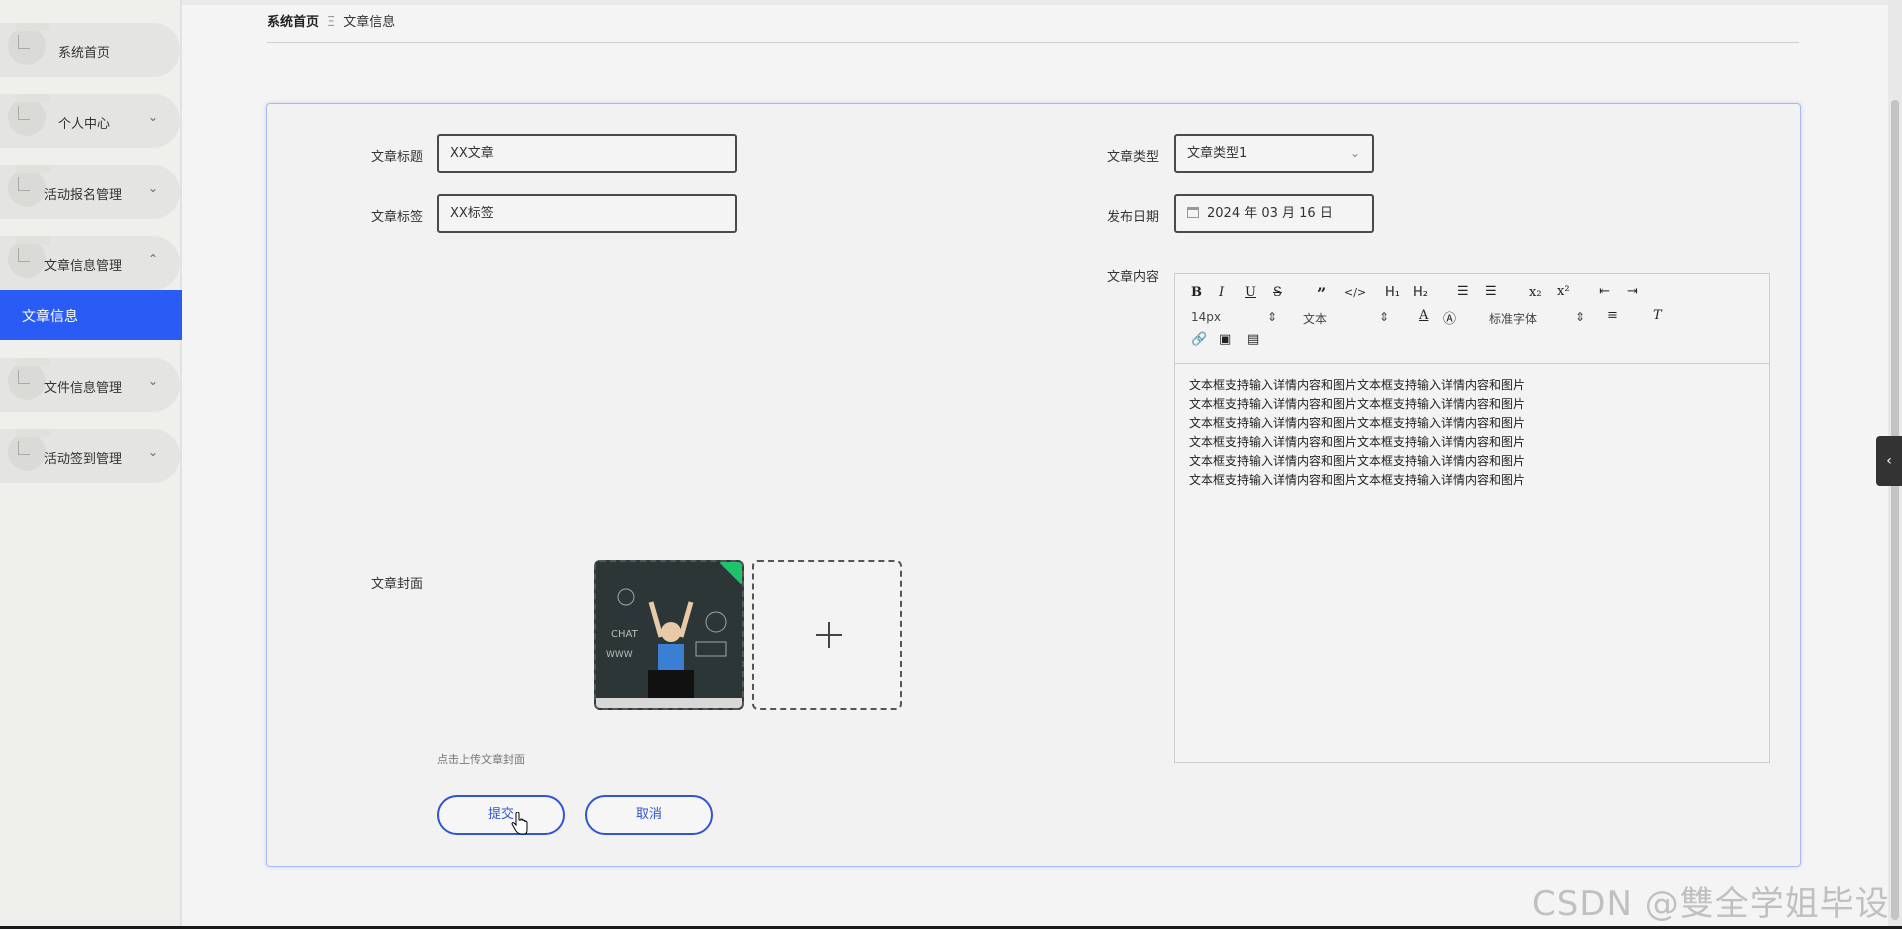  Describe the element at coordinates (1133, 217) in the screenshot. I see `date-label: 发布日期` at that location.